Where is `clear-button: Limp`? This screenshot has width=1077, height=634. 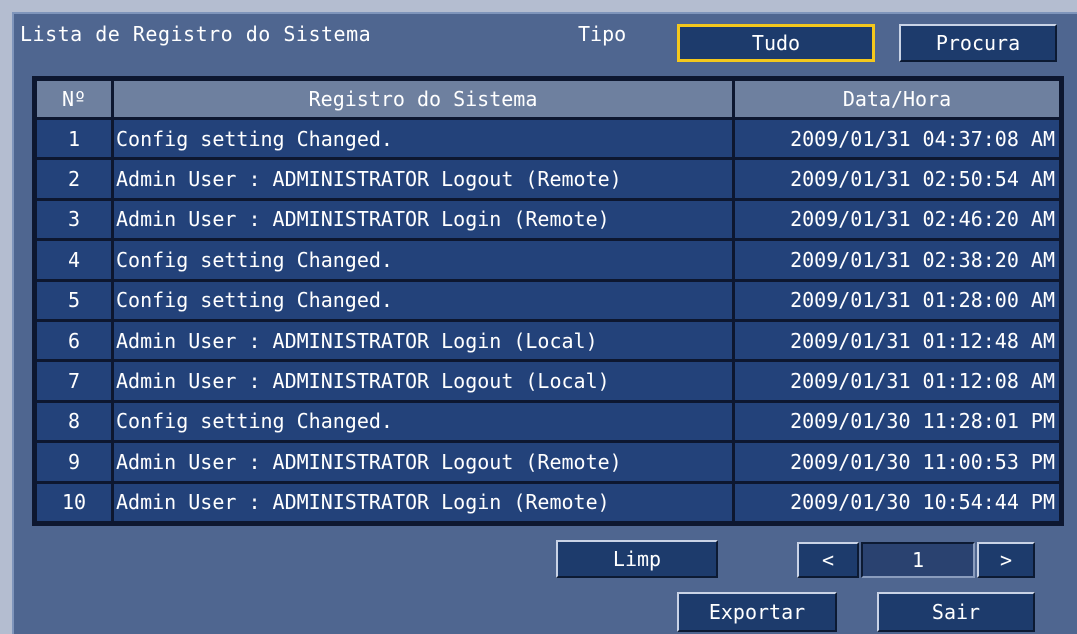 clear-button: Limp is located at coordinates (637, 559).